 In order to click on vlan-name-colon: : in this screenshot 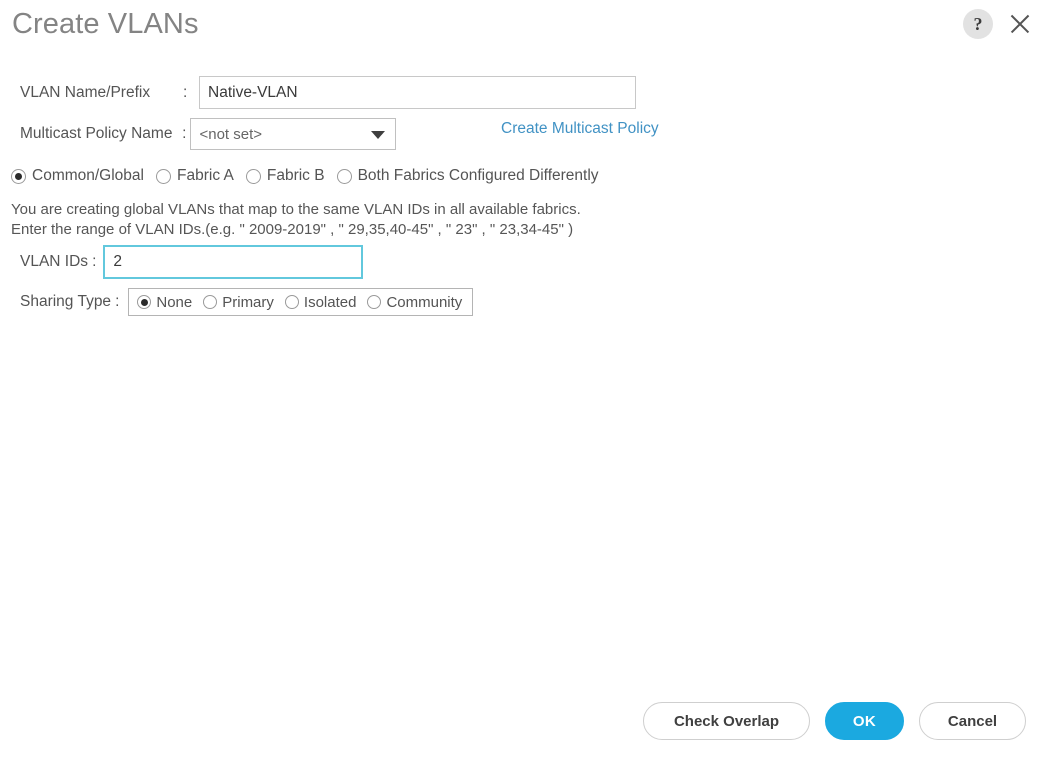, I will do `click(185, 92)`.